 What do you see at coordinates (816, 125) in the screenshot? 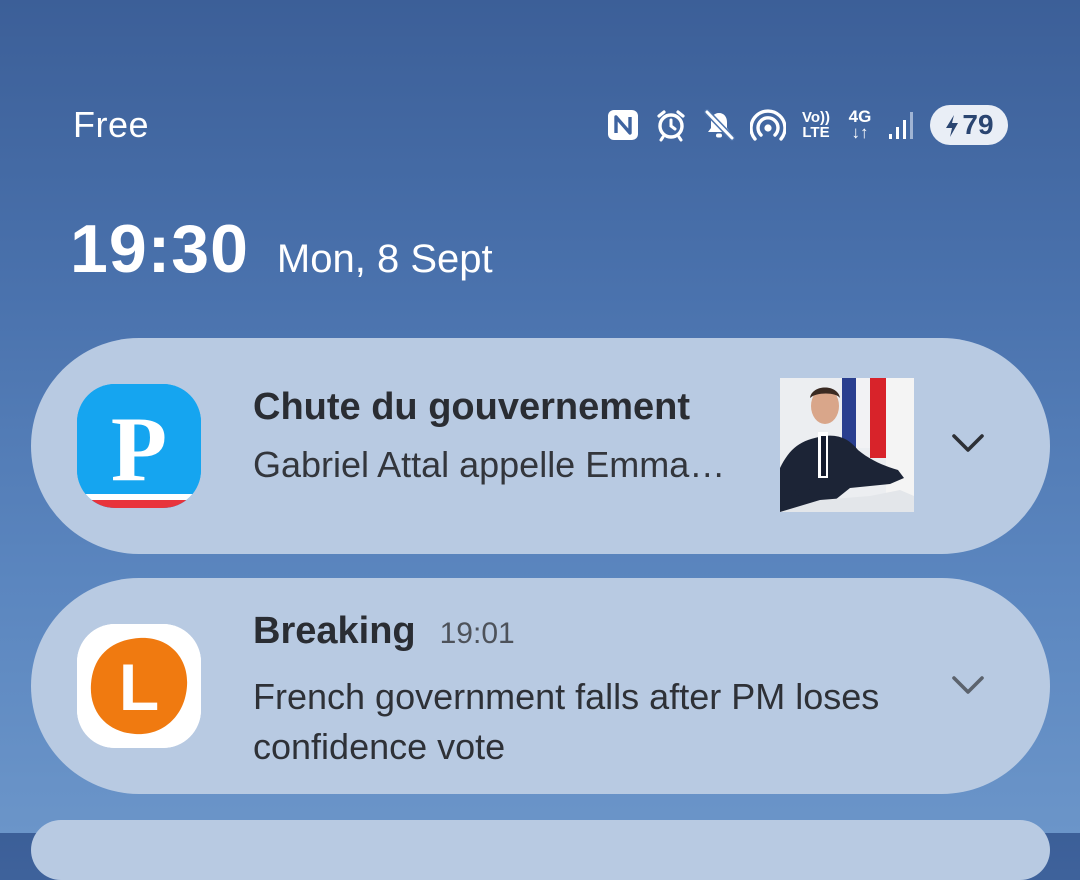
I see `volte-icon: Vo)) LTE` at bounding box center [816, 125].